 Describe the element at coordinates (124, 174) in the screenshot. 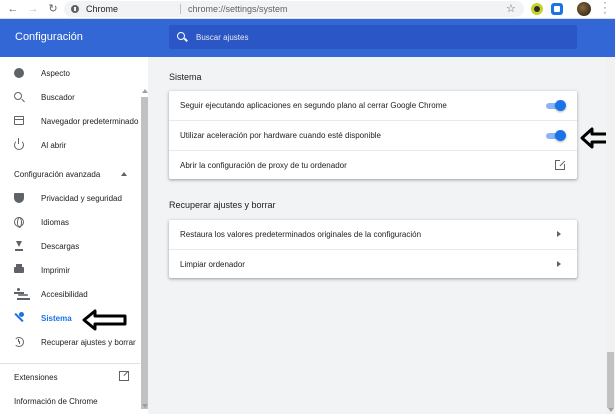

I see `chevron-up-icon` at that location.